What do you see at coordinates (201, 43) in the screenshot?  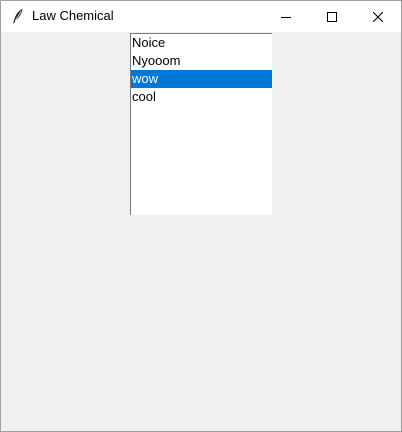 I see `list-item-noice: Noice` at bounding box center [201, 43].